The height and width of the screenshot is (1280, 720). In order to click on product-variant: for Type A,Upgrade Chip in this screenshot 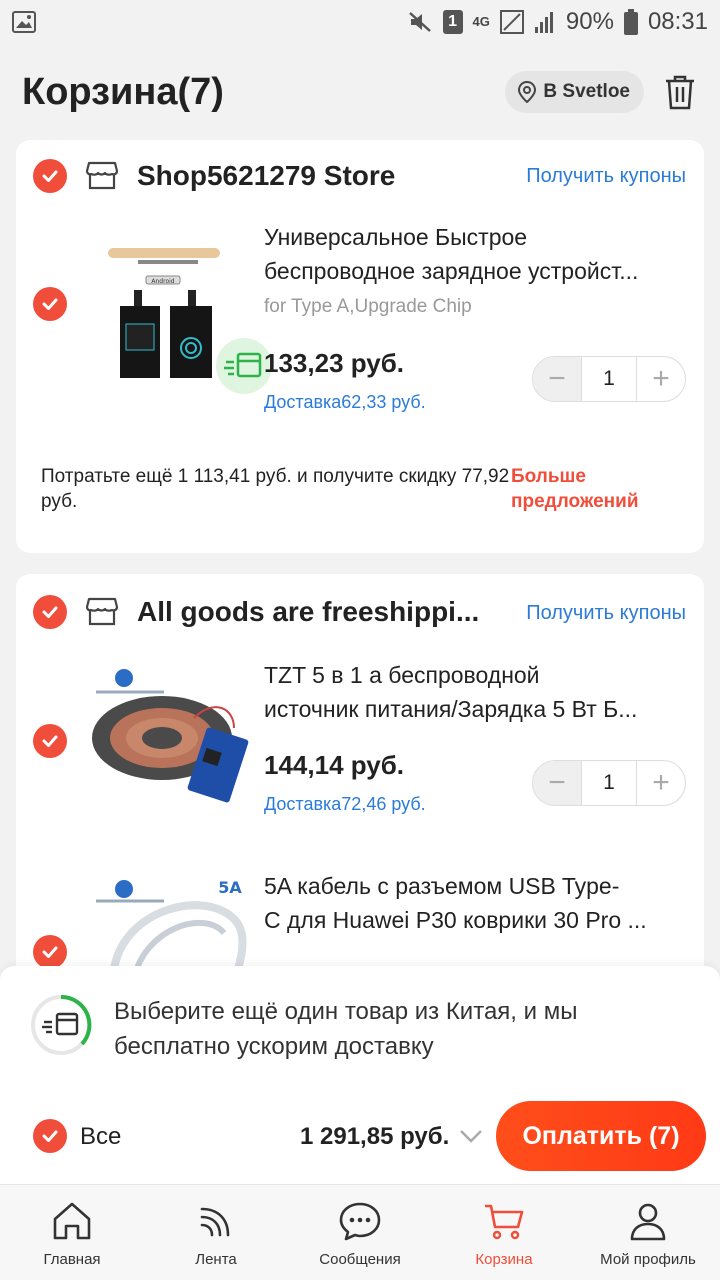, I will do `click(368, 307)`.